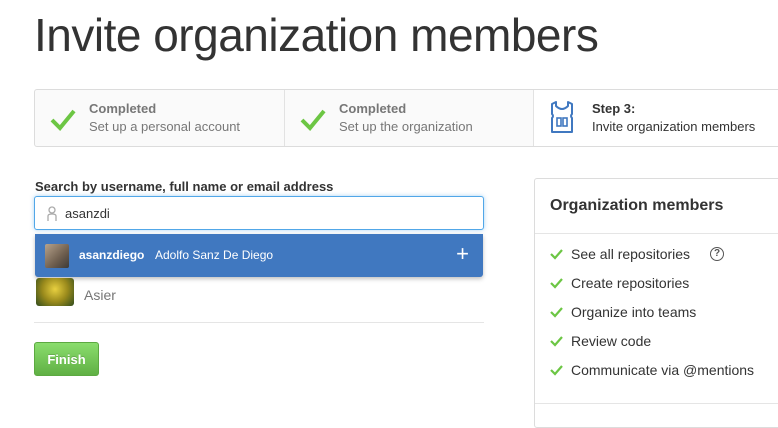  What do you see at coordinates (409, 118) in the screenshot?
I see `step-organization: Completed Set up the organization` at bounding box center [409, 118].